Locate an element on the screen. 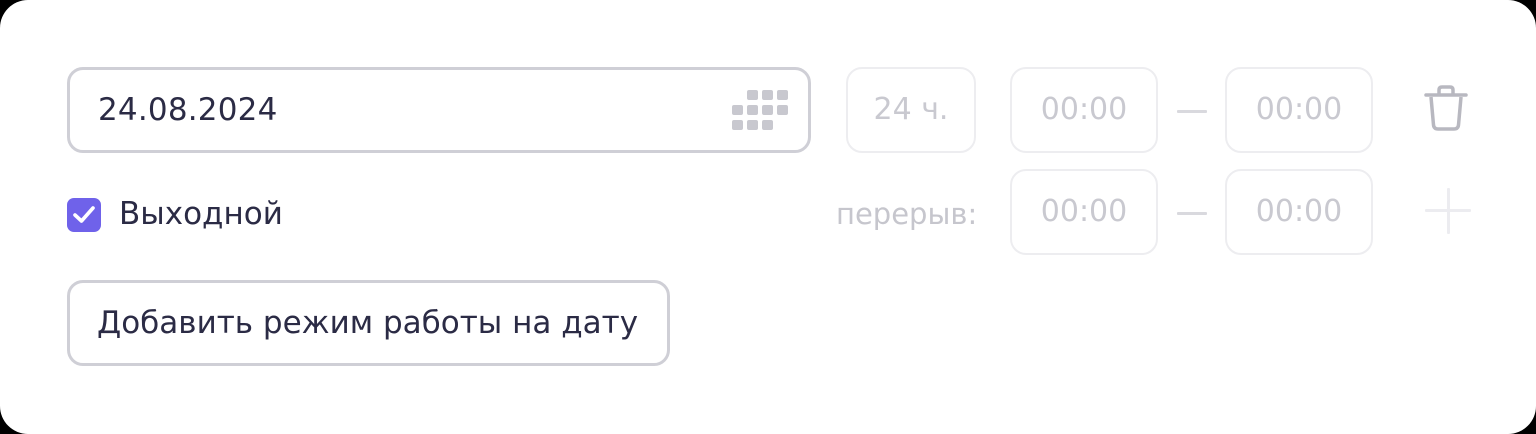  break-range-dash is located at coordinates (1192, 213).